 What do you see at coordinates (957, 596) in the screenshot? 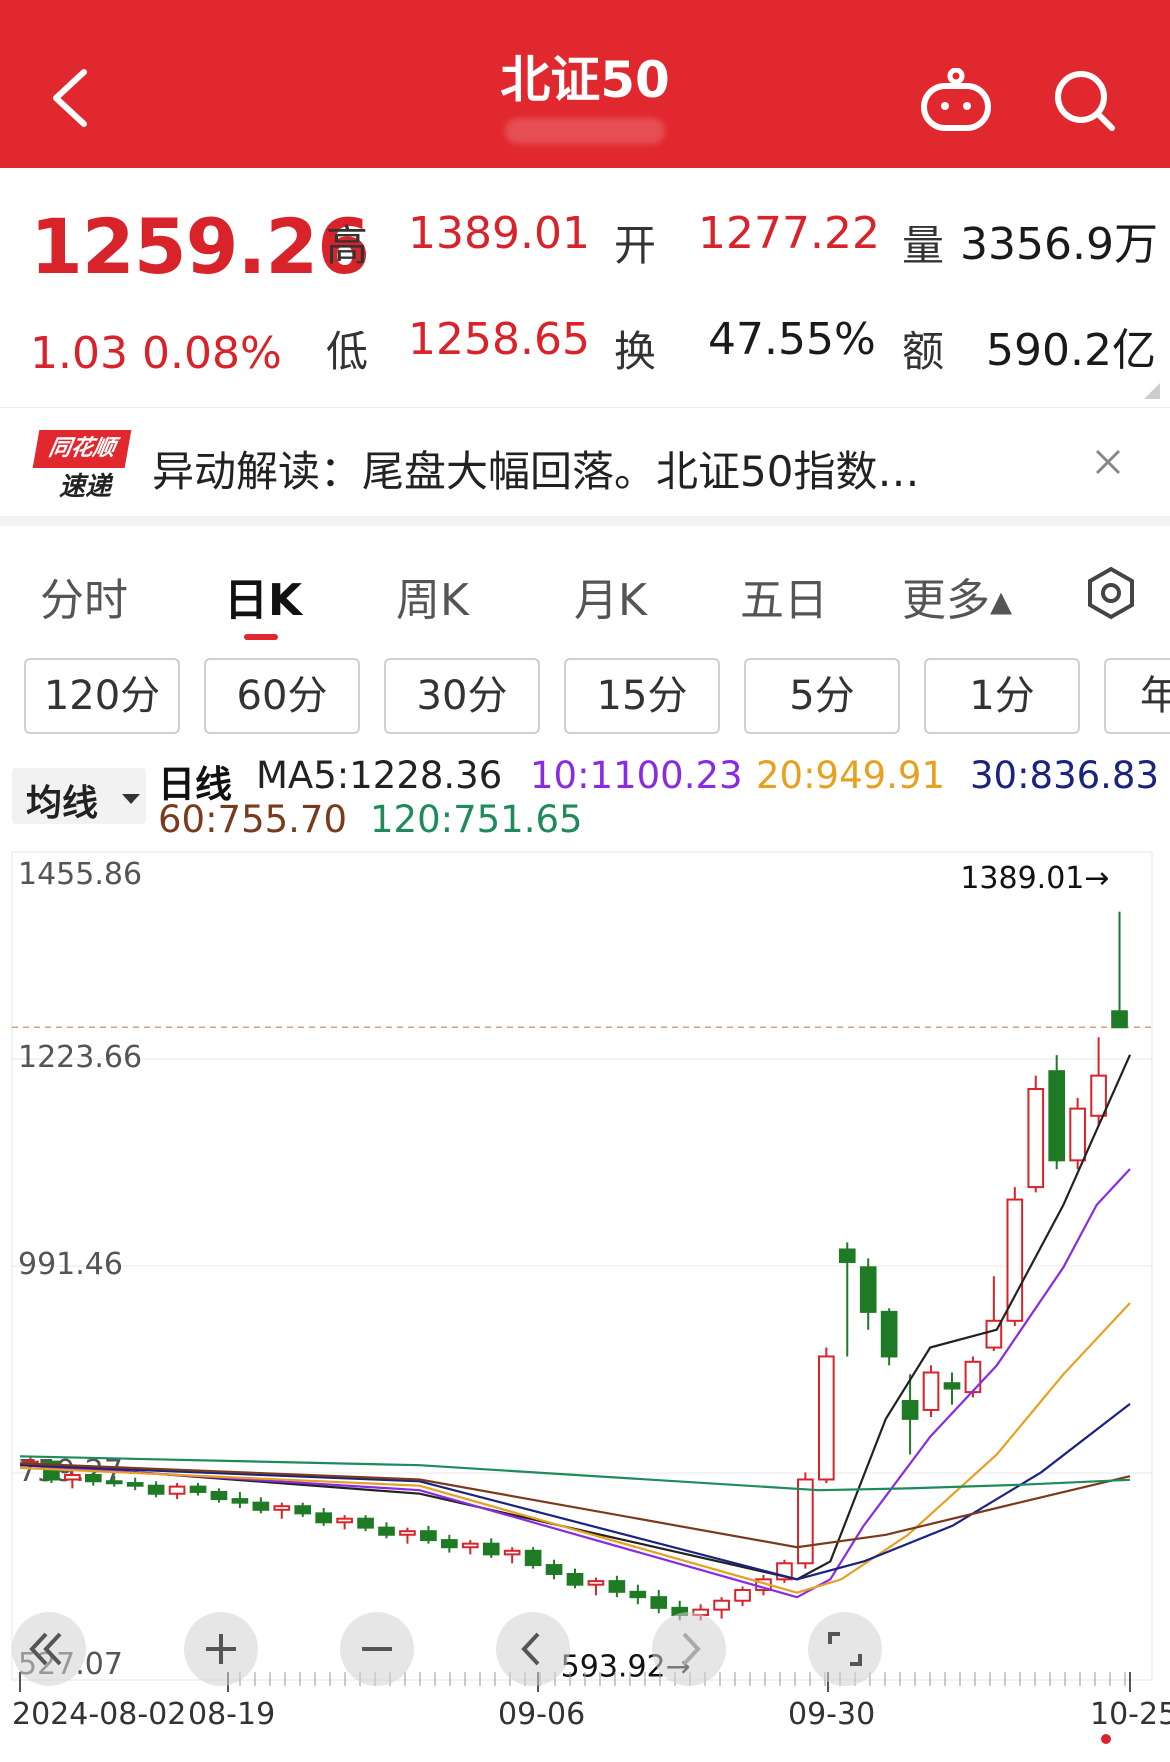
I see `tab-more: 更多▴` at bounding box center [957, 596].